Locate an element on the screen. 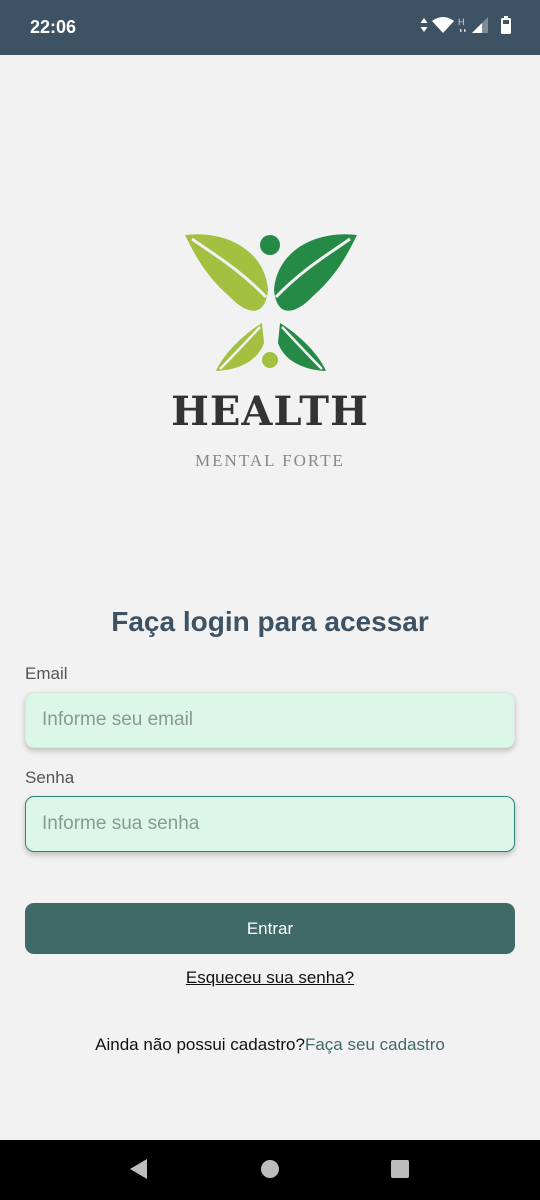  status-bar: 22:06 H is located at coordinates (270, 27).